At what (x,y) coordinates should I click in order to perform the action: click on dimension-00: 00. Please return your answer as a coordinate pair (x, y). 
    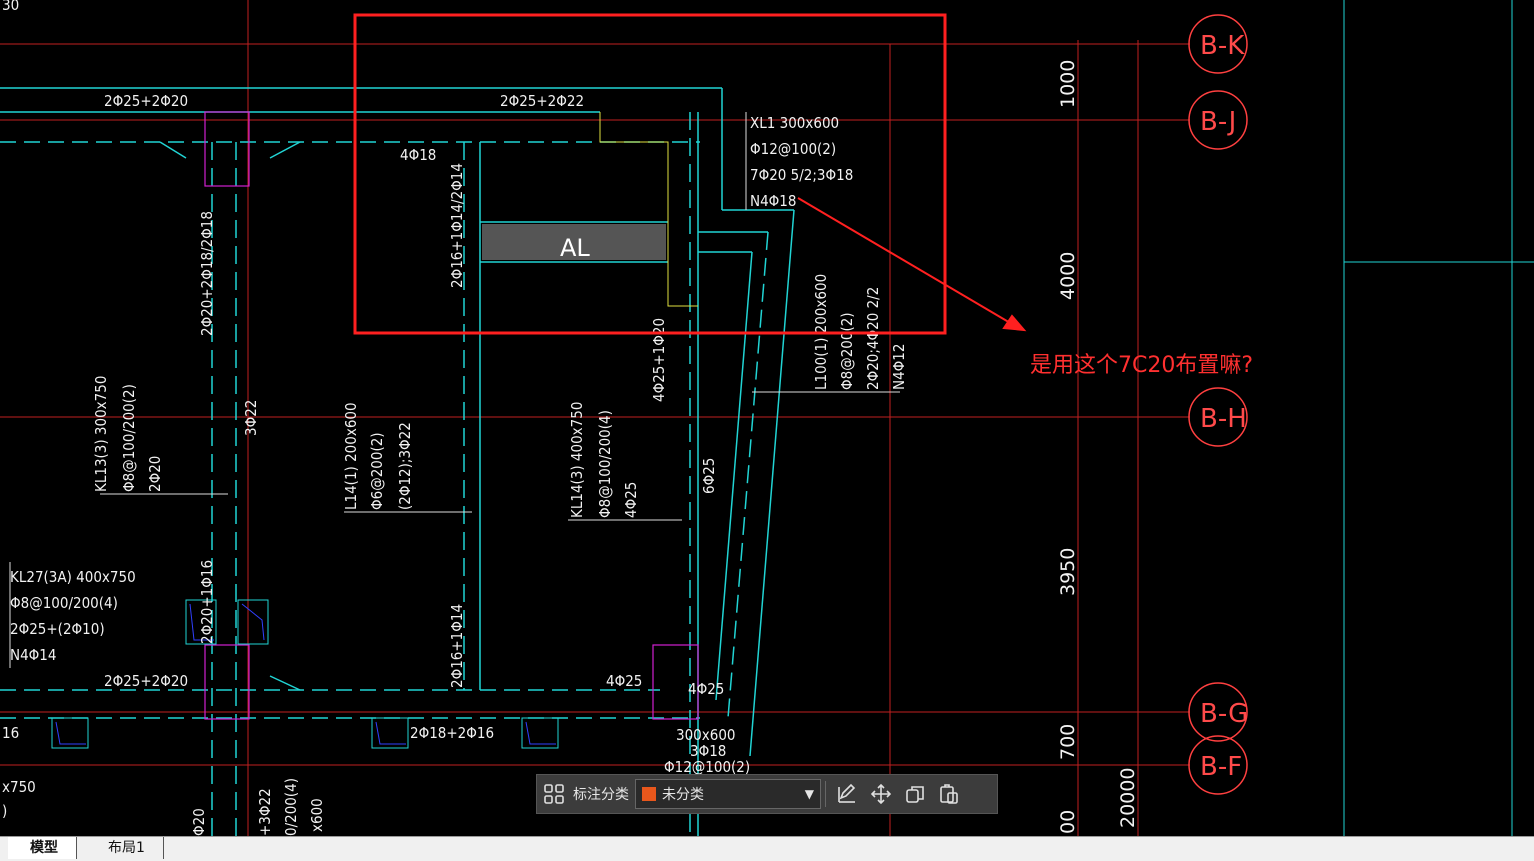
    Looking at the image, I should click on (1068, 822).